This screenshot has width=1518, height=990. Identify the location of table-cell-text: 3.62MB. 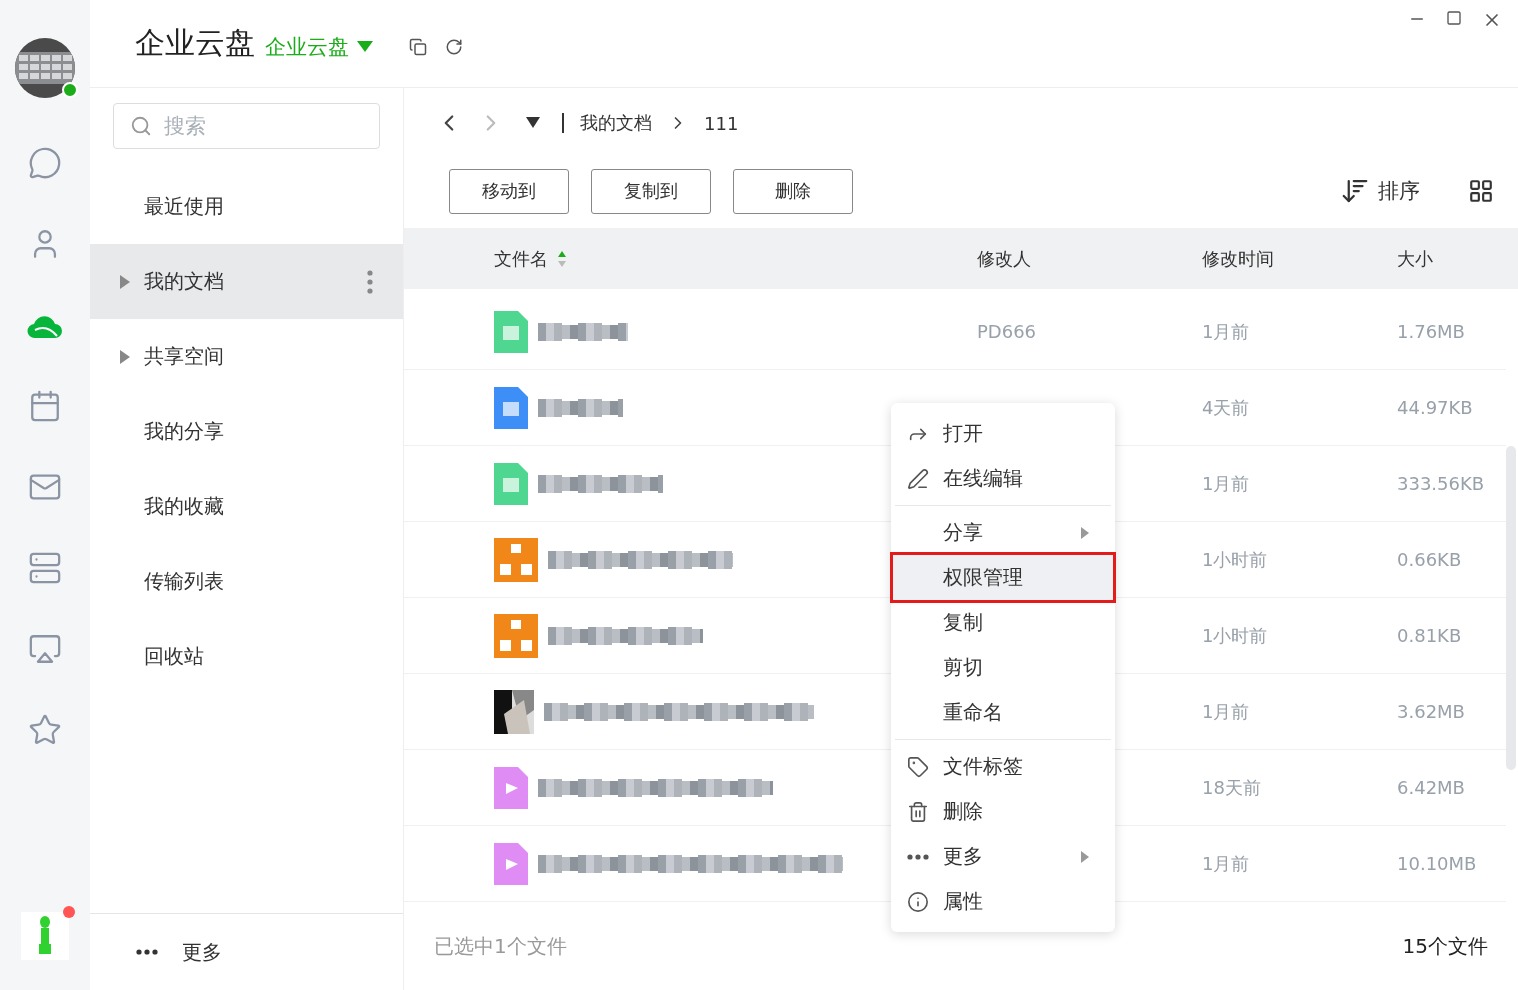
(1431, 711).